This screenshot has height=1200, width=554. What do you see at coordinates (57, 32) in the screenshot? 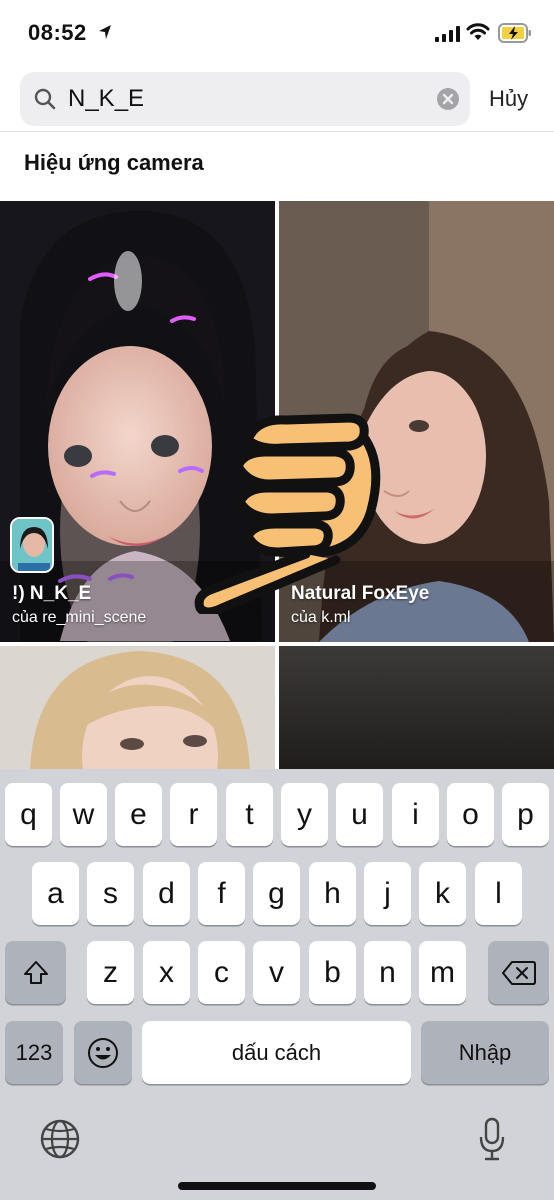
I see `status-time: 08:52` at bounding box center [57, 32].